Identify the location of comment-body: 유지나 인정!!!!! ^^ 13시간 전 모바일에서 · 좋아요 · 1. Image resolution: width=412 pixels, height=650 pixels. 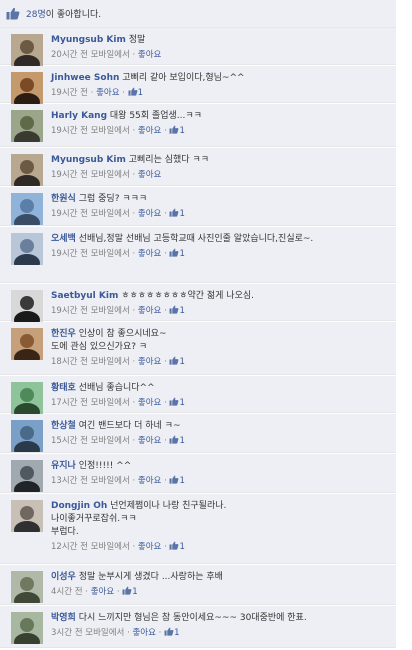
(223, 474).